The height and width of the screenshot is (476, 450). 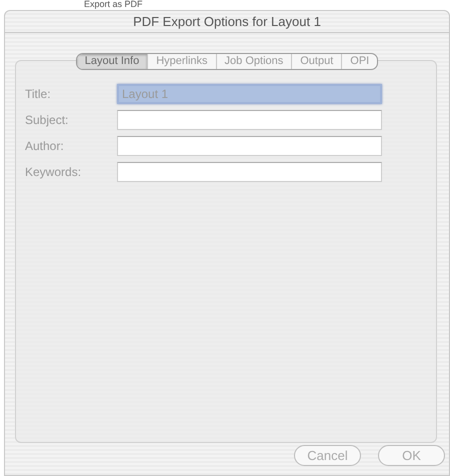 What do you see at coordinates (53, 172) in the screenshot?
I see `field-label: Keywords:` at bounding box center [53, 172].